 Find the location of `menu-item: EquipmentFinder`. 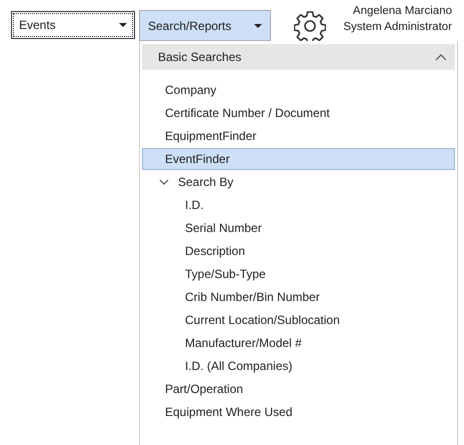

menu-item: EquipmentFinder is located at coordinates (298, 136).